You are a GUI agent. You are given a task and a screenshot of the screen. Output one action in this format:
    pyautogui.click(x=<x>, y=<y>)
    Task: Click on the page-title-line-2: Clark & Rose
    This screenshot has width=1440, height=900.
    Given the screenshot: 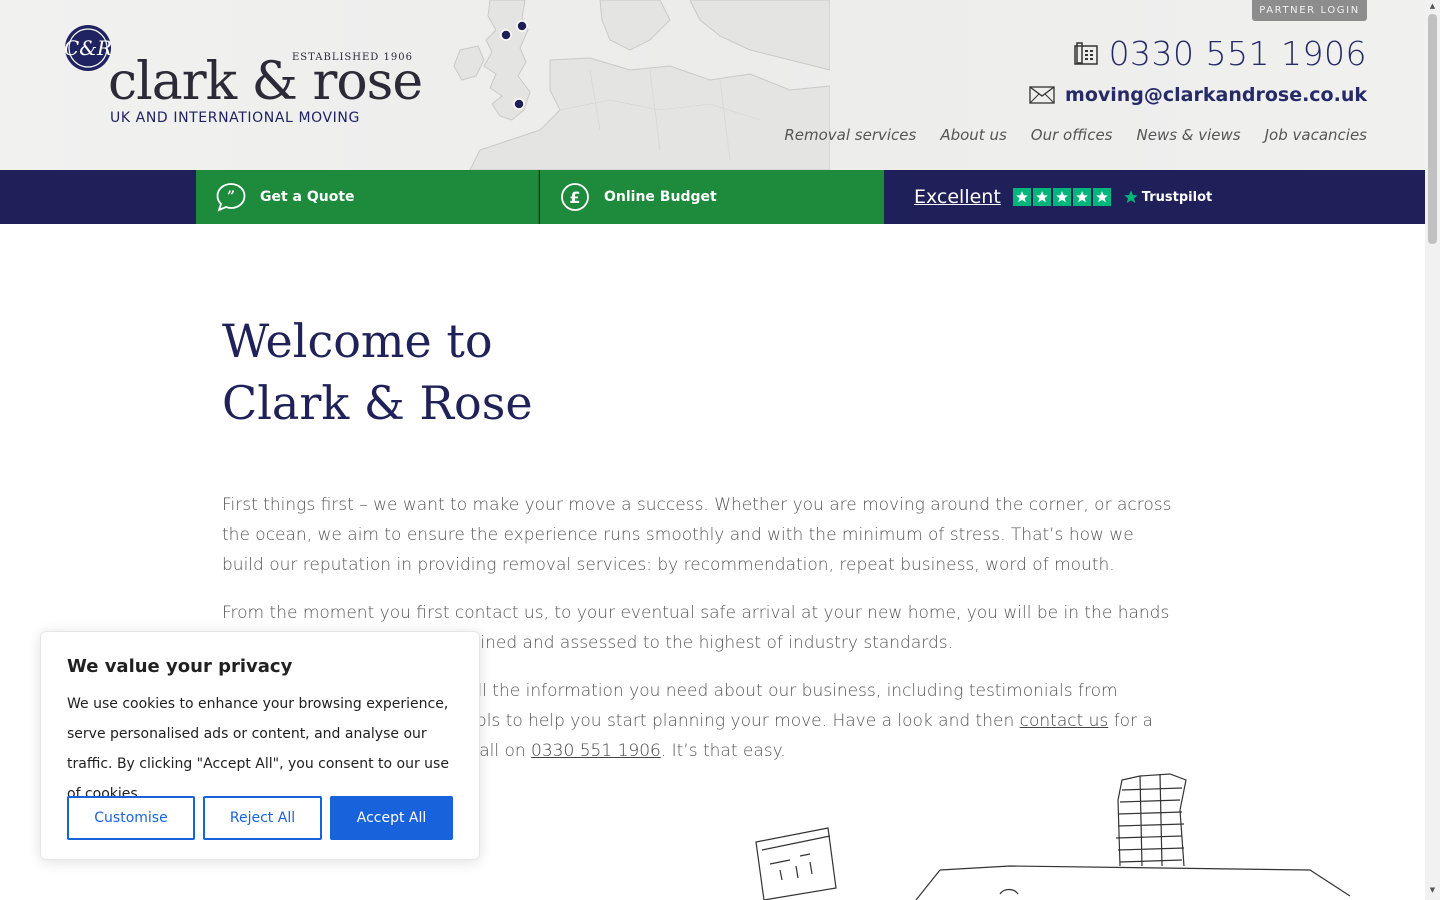 What is the action you would take?
    pyautogui.click(x=377, y=403)
    